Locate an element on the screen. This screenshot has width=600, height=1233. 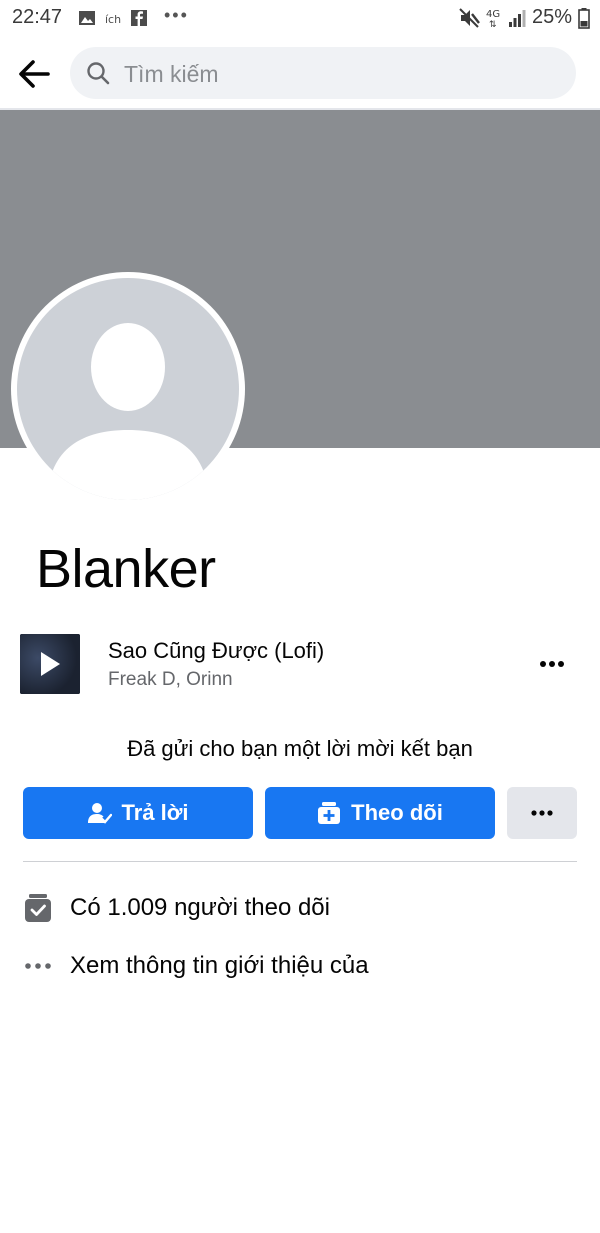
battery-percent: 25% is located at coordinates (551, 17).